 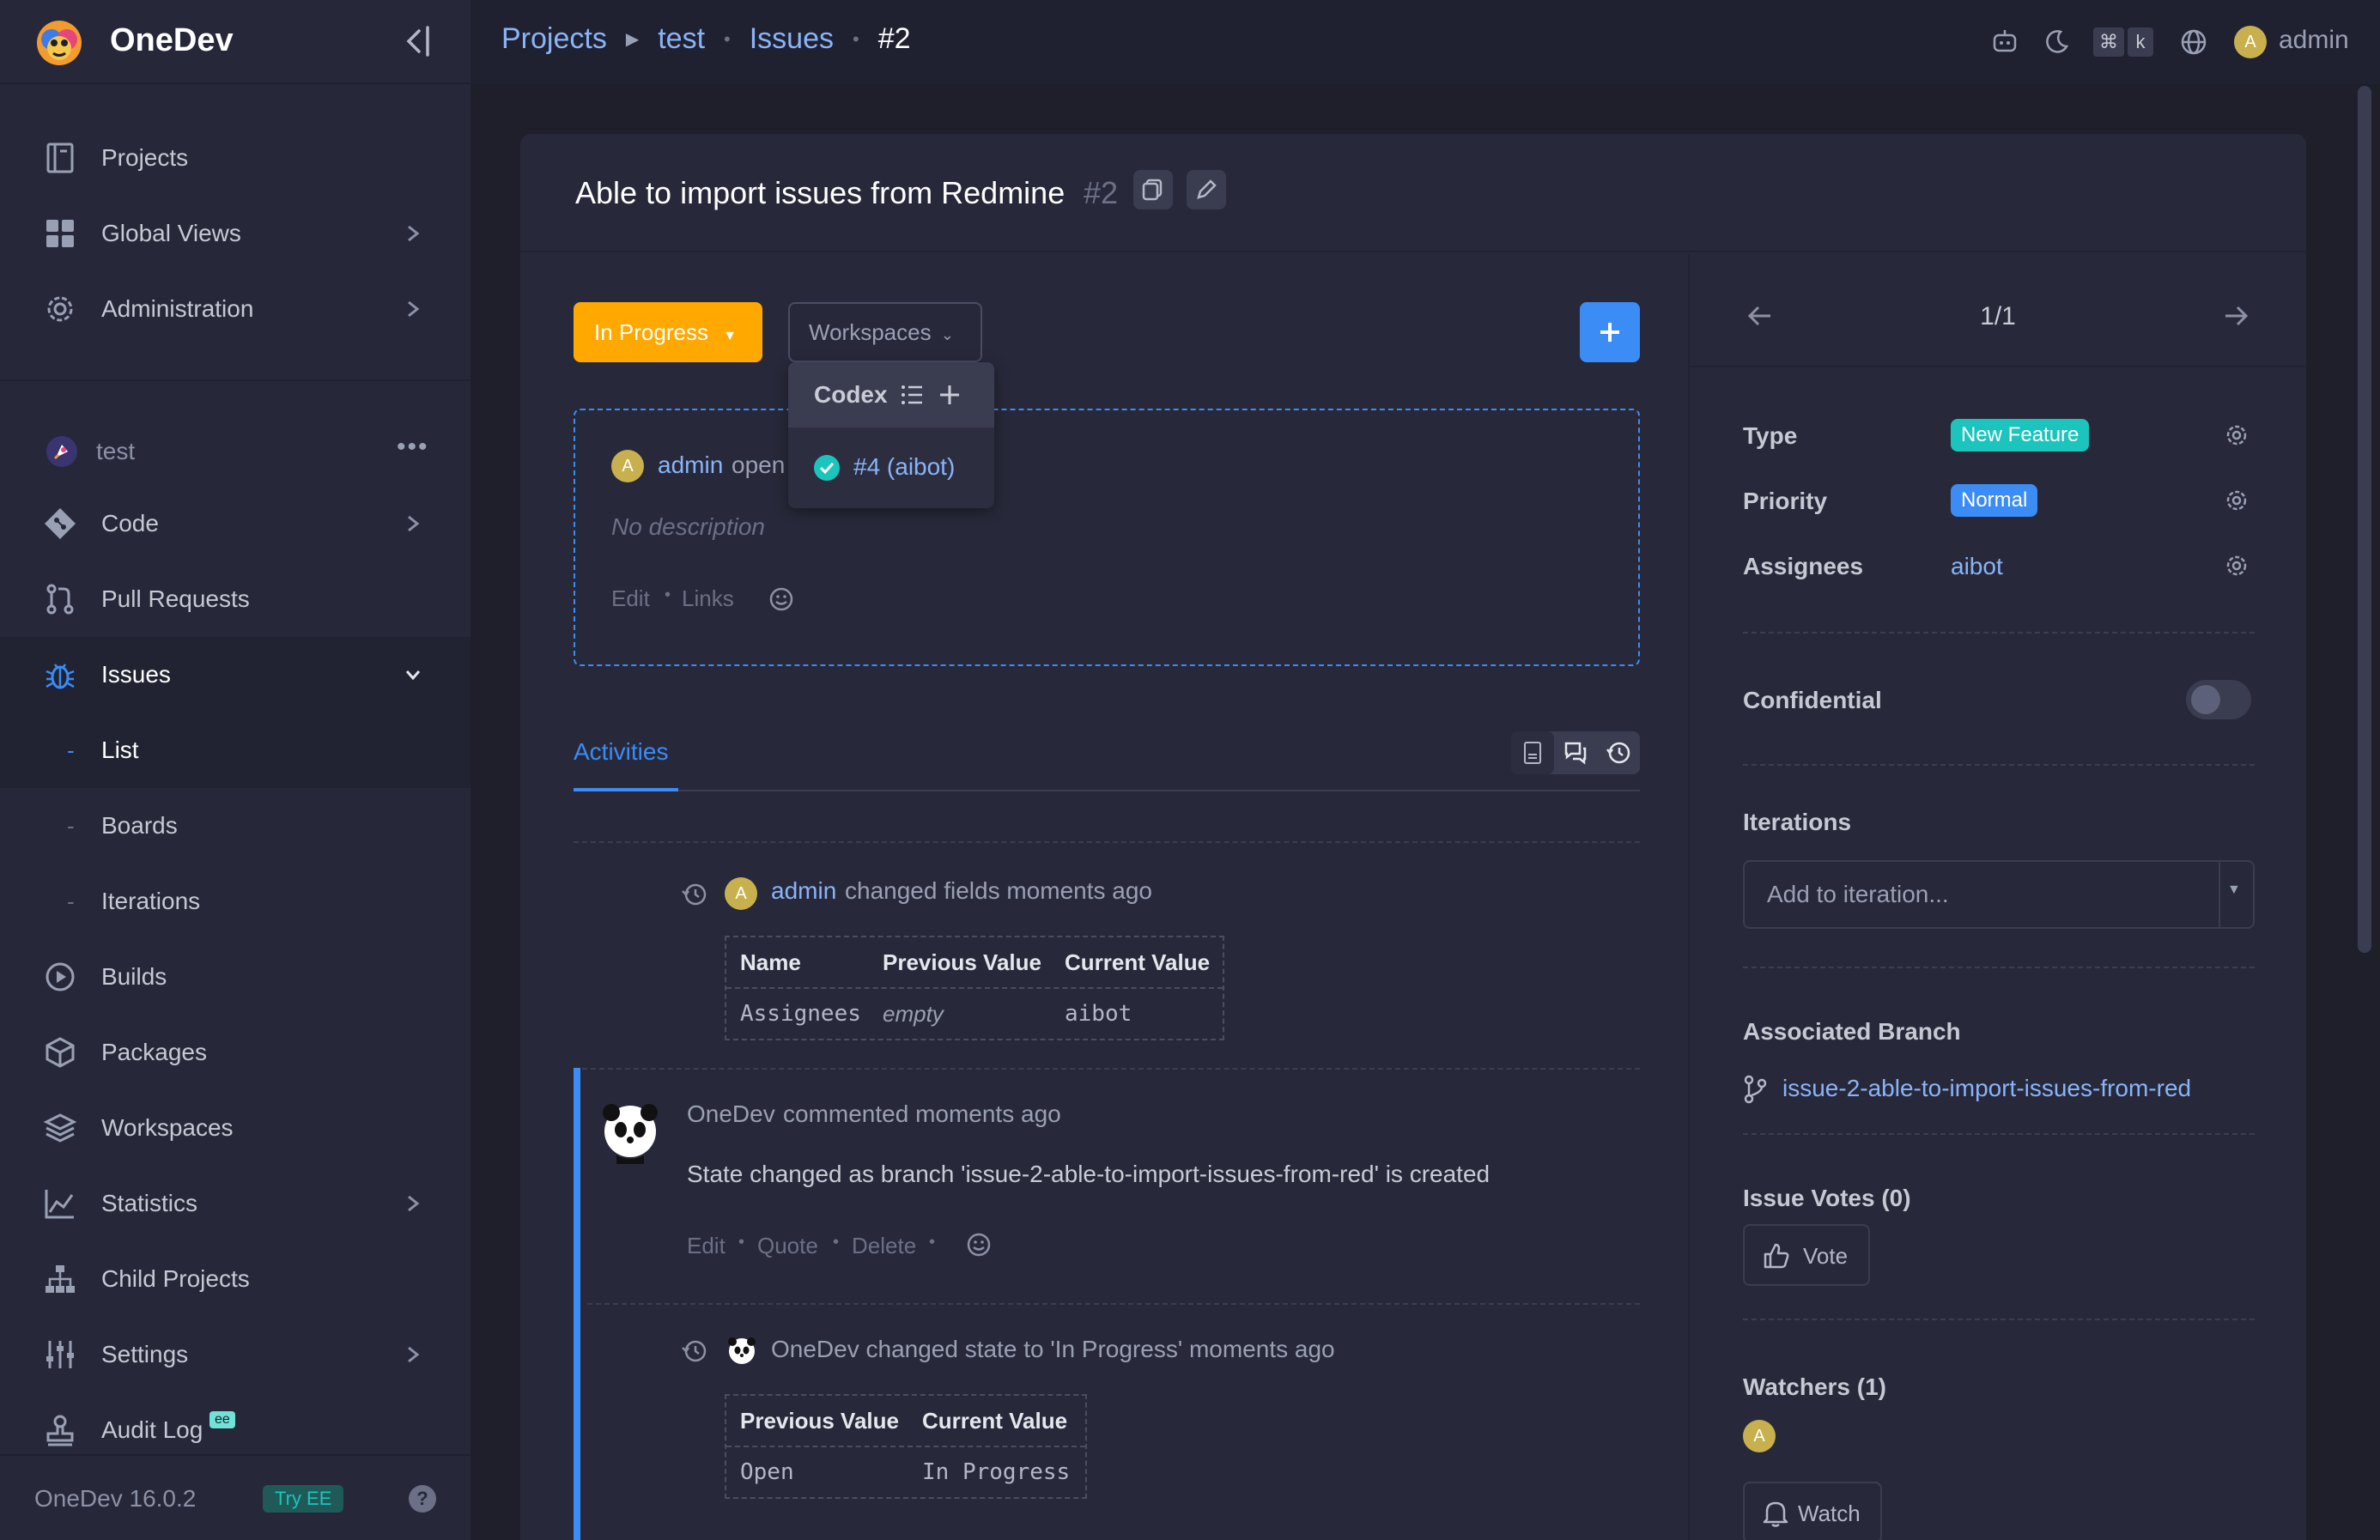 What do you see at coordinates (731, 1114) in the screenshot?
I see `comment-author: OneDev` at bounding box center [731, 1114].